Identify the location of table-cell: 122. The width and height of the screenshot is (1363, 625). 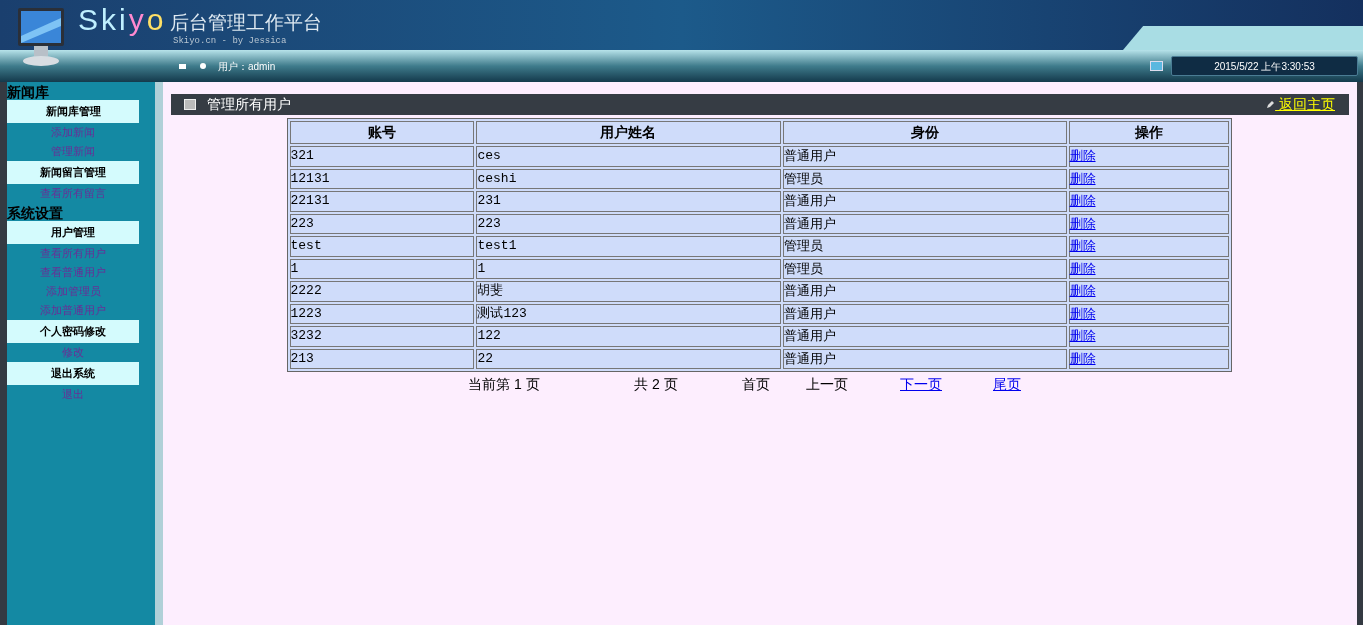
(628, 336).